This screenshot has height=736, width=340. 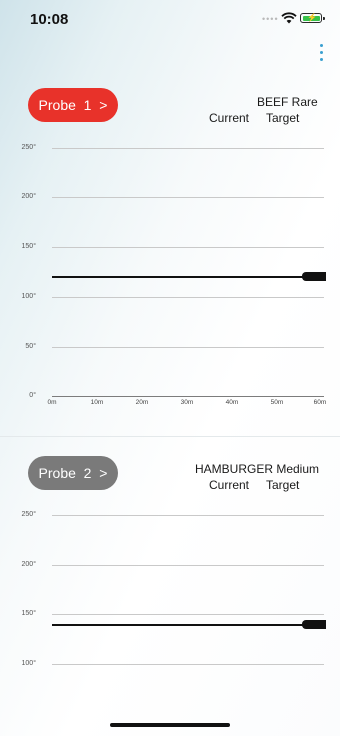 I want to click on probe-1-button: Probe 1 >, so click(x=73, y=105).